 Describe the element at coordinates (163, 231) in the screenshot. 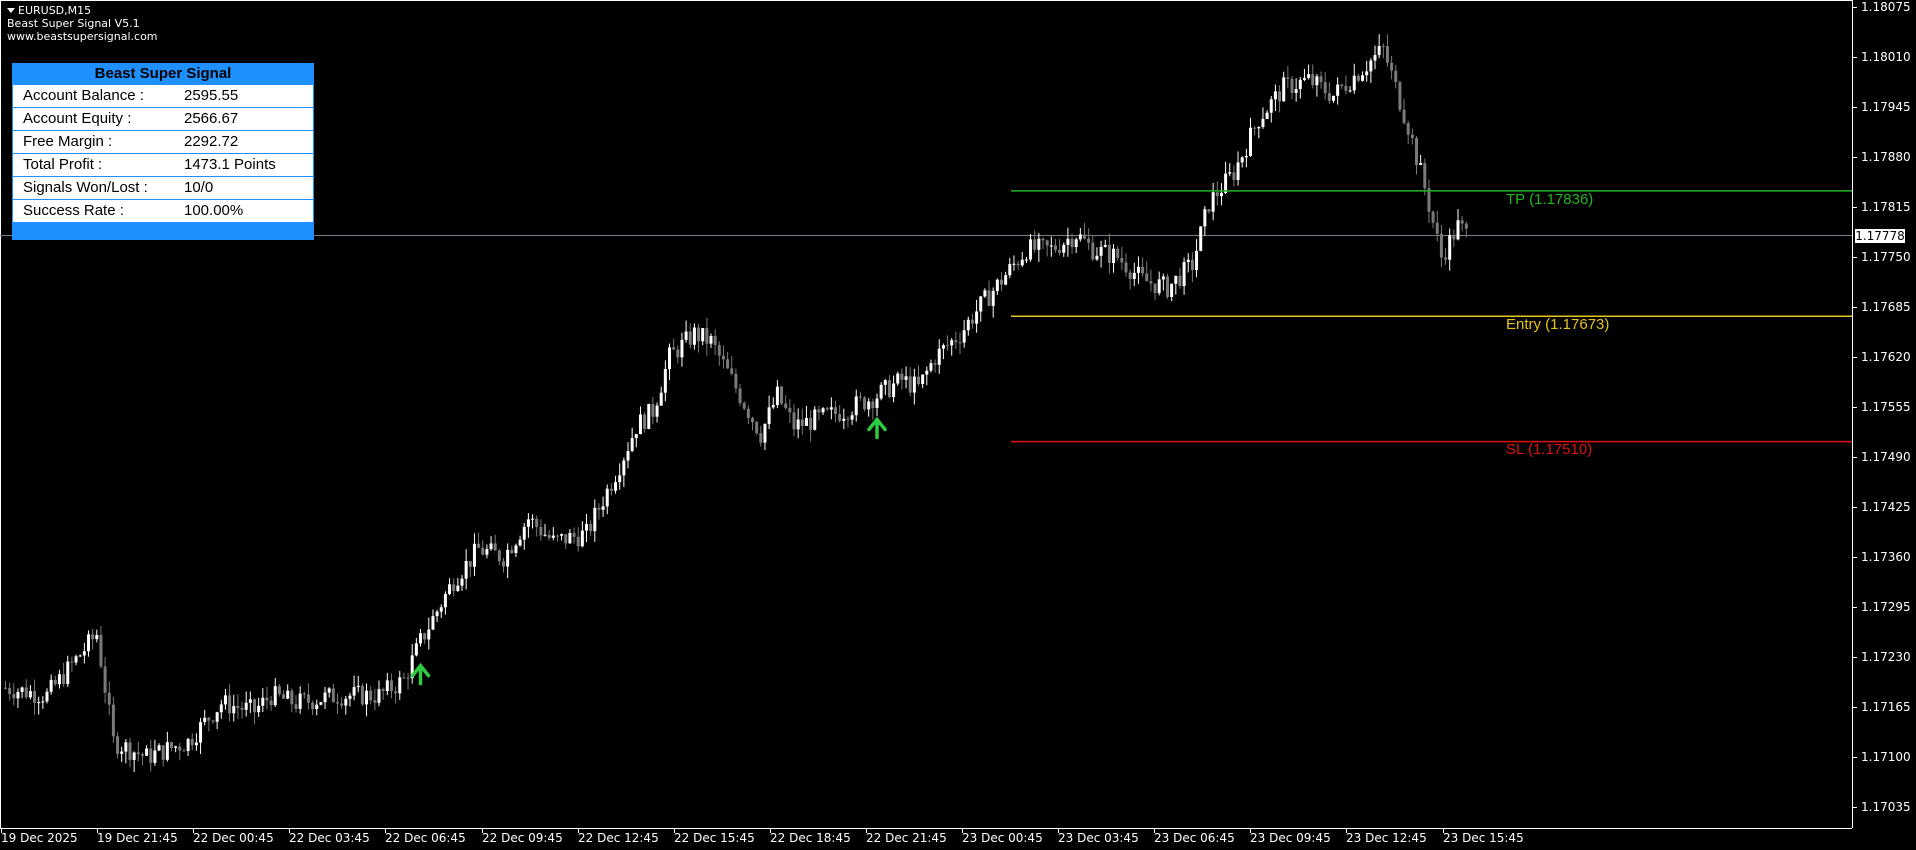

I see `panel-footer` at that location.